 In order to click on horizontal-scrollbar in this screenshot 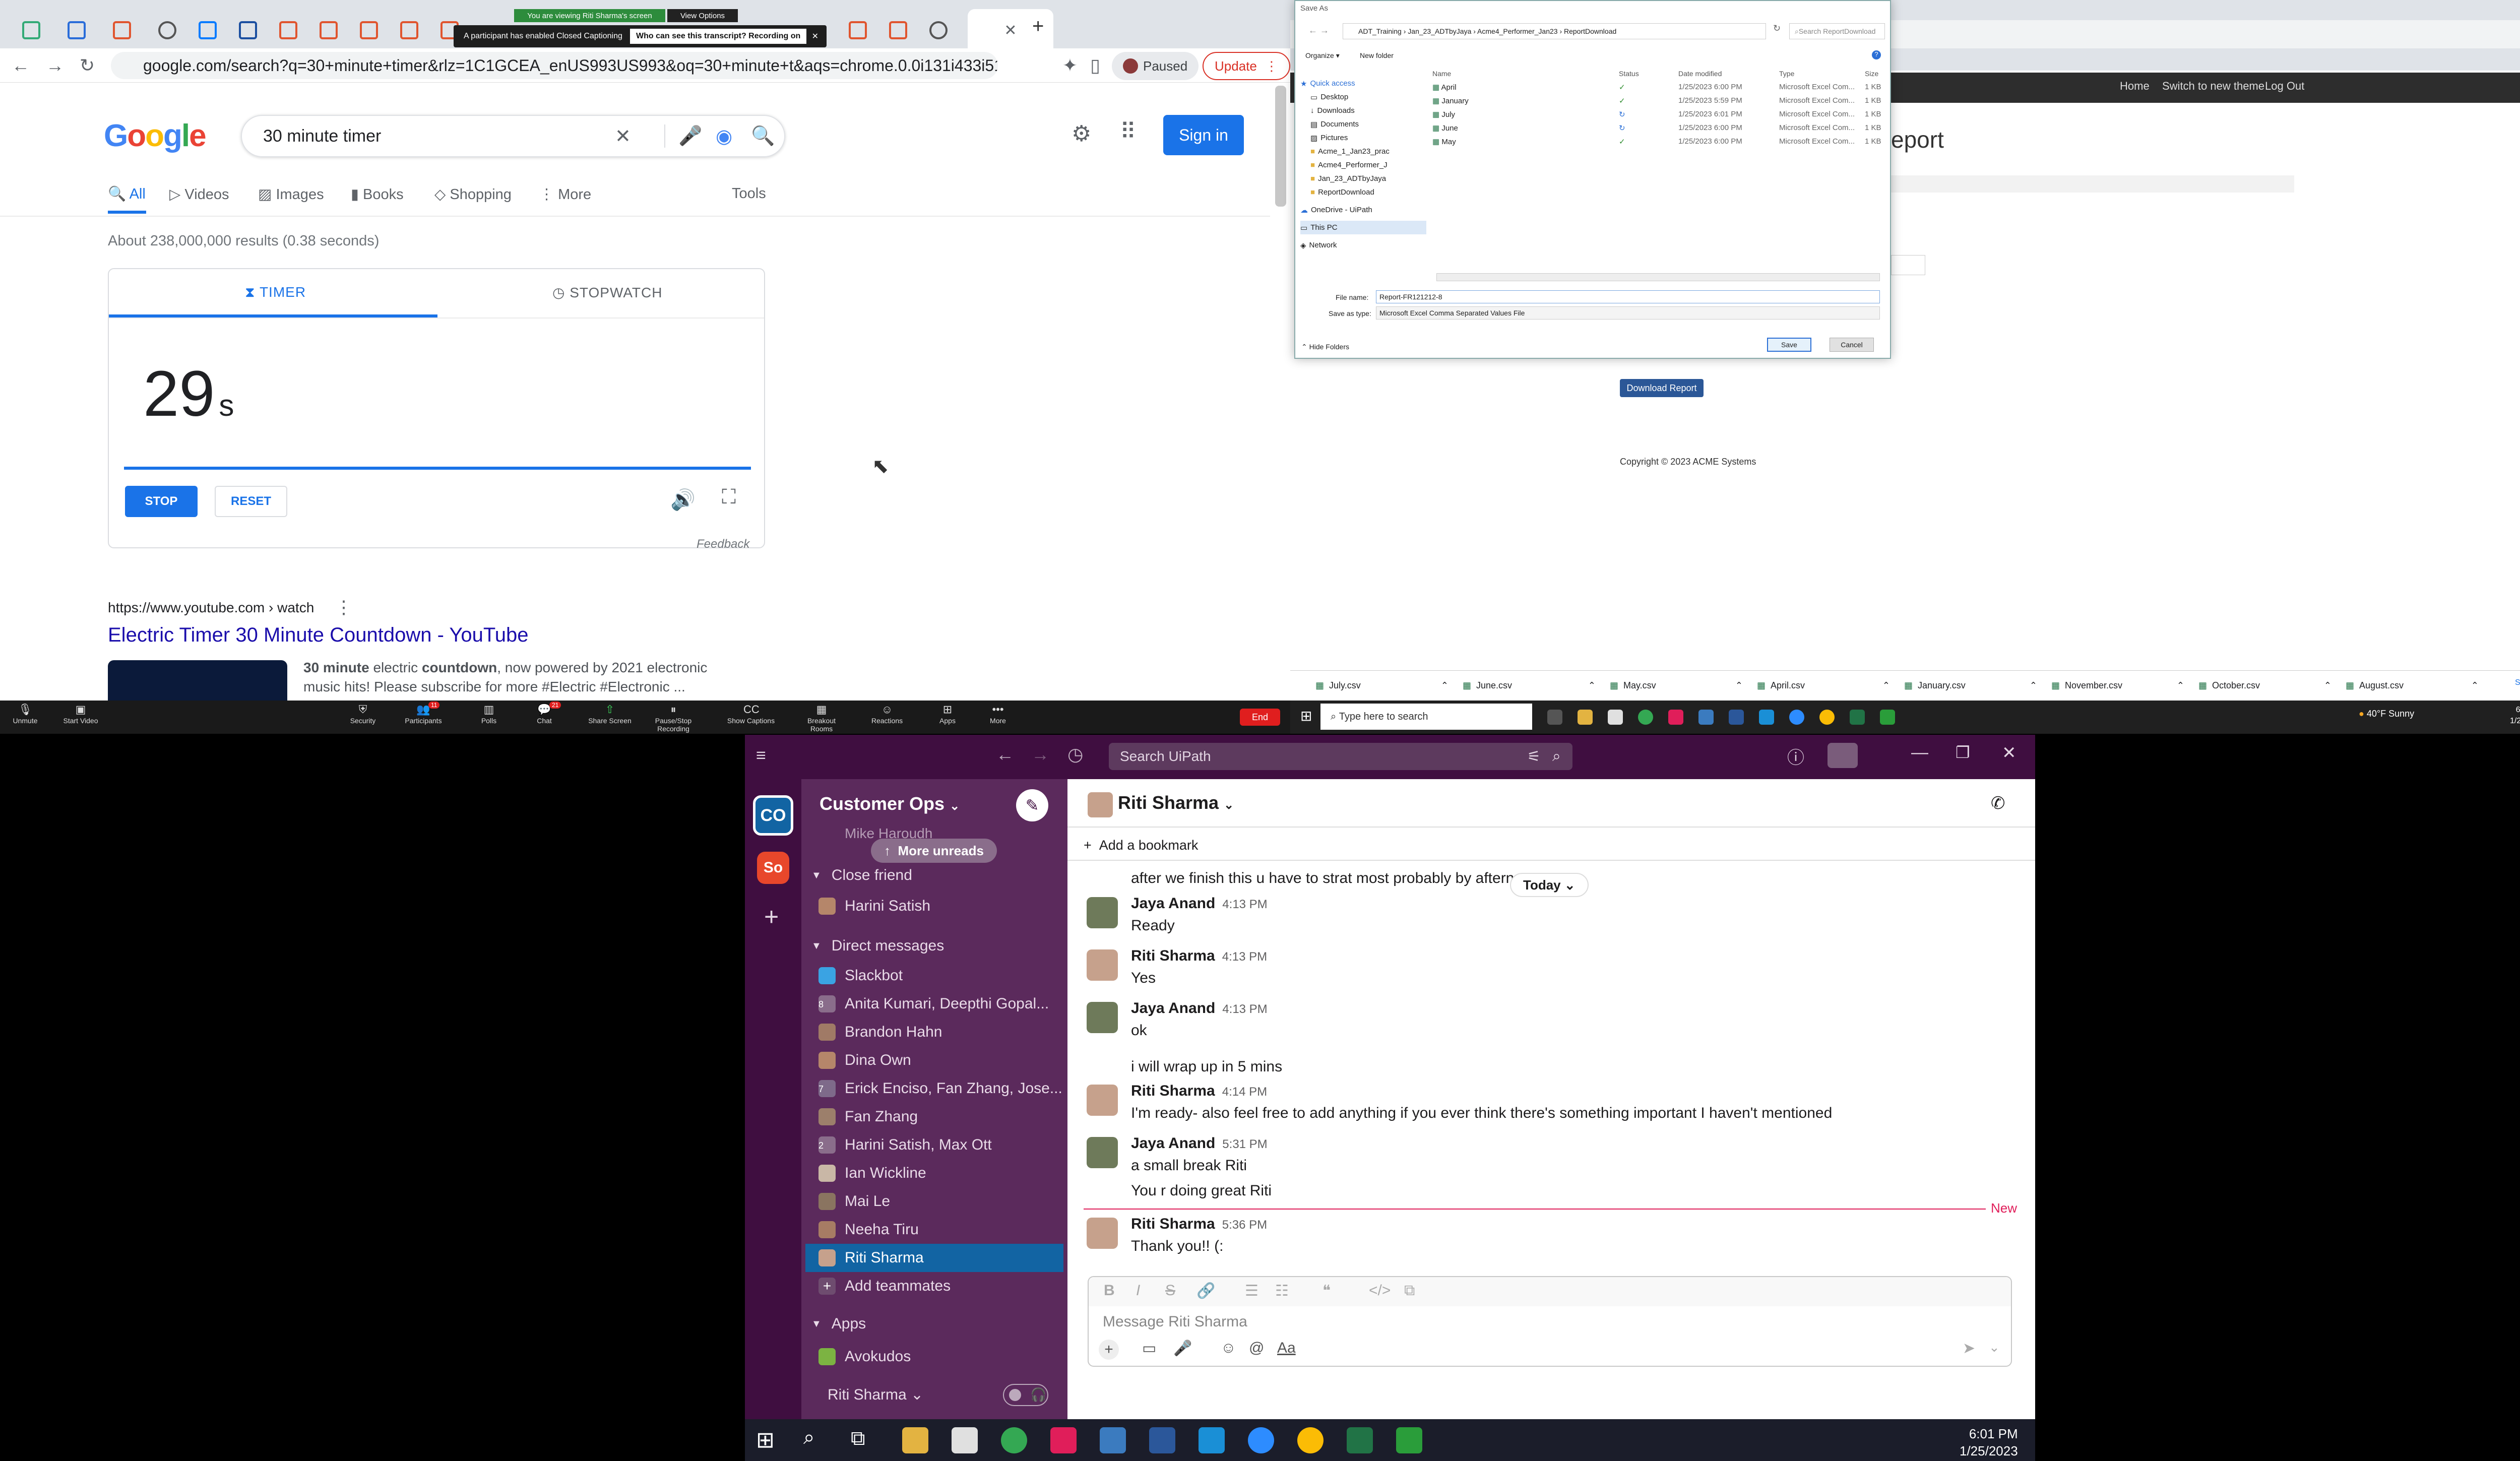, I will do `click(1658, 277)`.